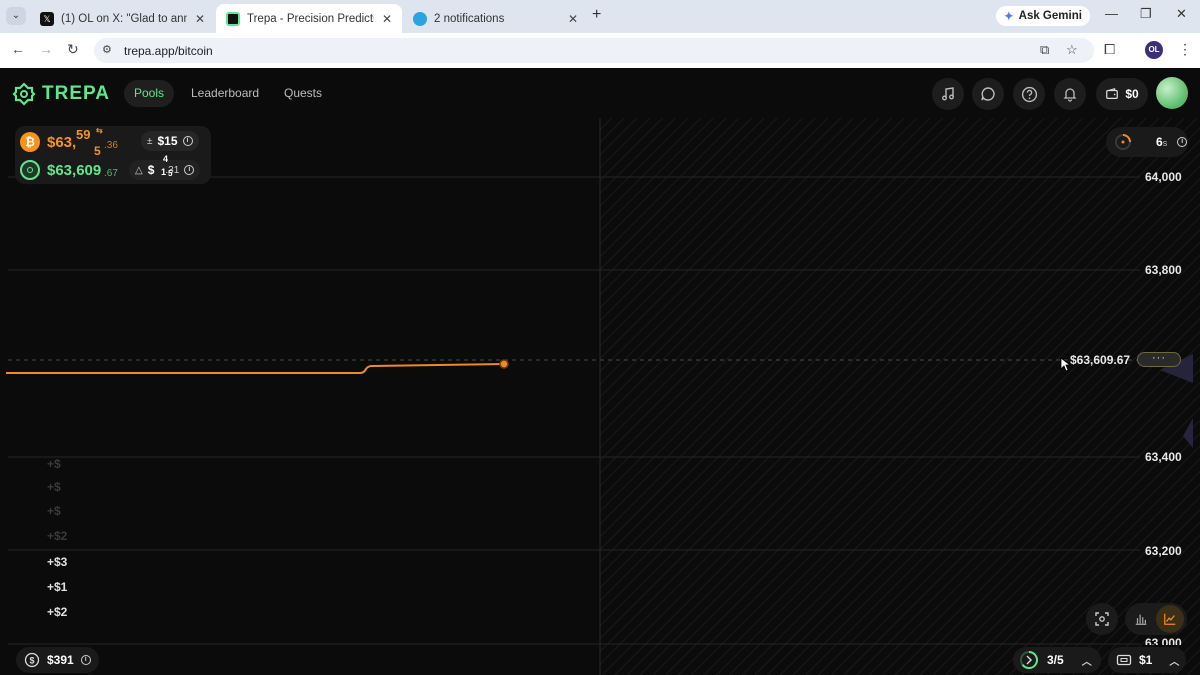  Describe the element at coordinates (47, 18) in the screenshot. I see `x-logo-icon: 𝕏` at that location.